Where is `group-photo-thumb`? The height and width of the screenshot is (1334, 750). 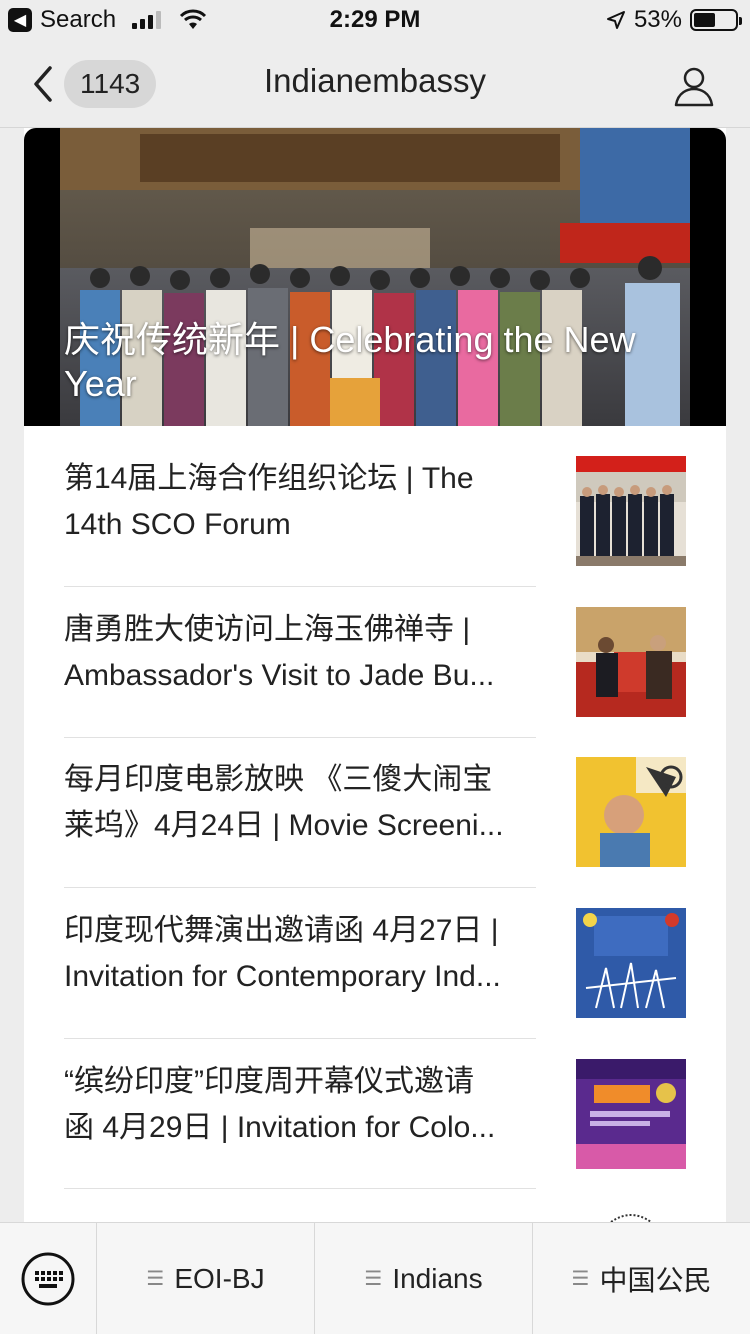 group-photo-thumb is located at coordinates (631, 511).